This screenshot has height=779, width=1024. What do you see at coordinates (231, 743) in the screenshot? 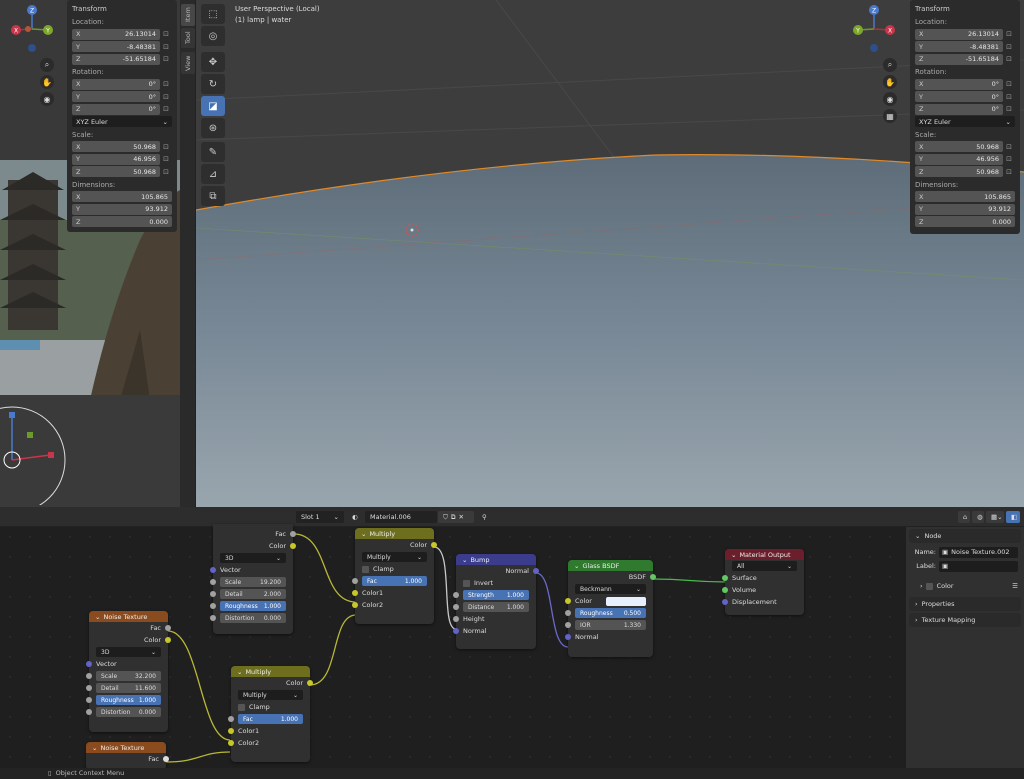
I see `color2-socket` at bounding box center [231, 743].